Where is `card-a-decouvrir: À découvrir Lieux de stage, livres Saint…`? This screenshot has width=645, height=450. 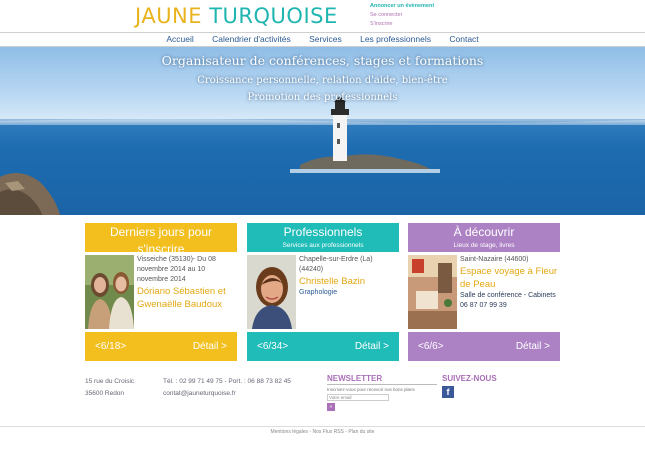 card-a-decouvrir: À découvrir Lieux de stage, livres Saint… is located at coordinates (484, 292).